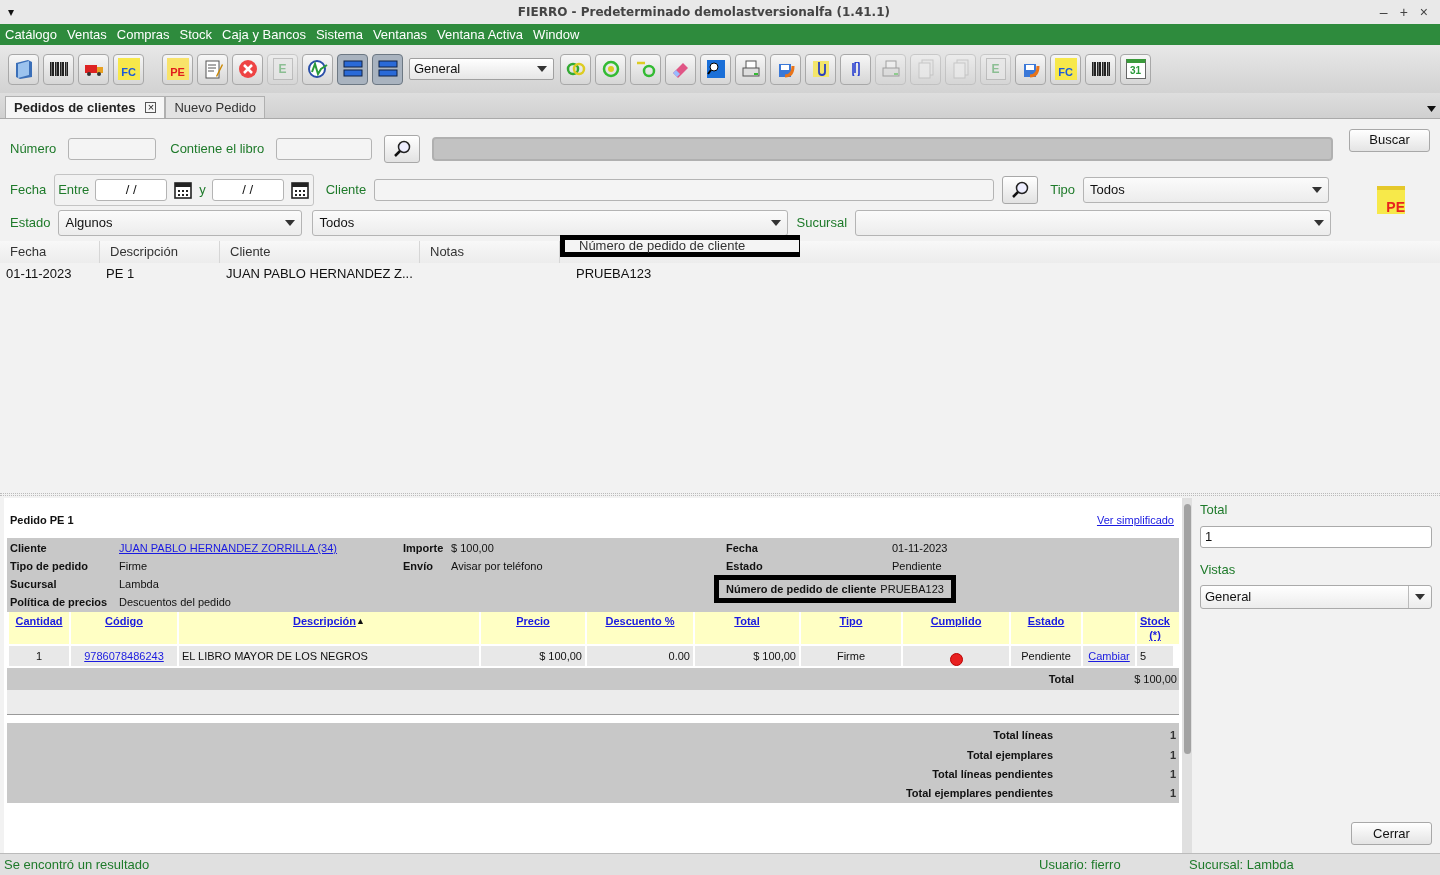 The height and width of the screenshot is (875, 1440). I want to click on book-field, so click(324, 149).